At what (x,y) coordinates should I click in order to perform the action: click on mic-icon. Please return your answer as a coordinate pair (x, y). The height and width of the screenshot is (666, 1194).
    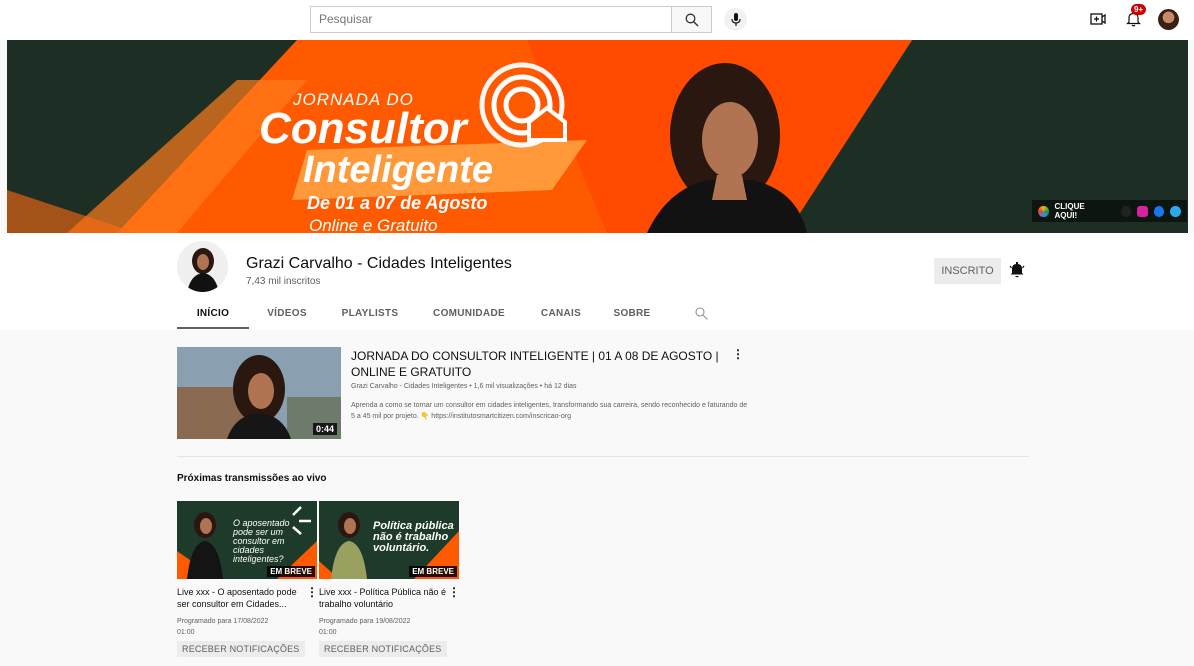
    Looking at the image, I should click on (735, 19).